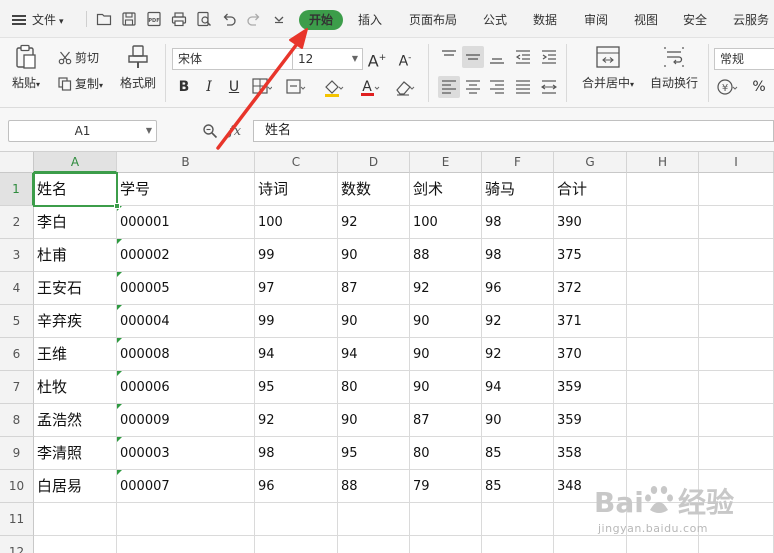  Describe the element at coordinates (75, 255) in the screenshot. I see `cell-a3: 杜甫` at that location.